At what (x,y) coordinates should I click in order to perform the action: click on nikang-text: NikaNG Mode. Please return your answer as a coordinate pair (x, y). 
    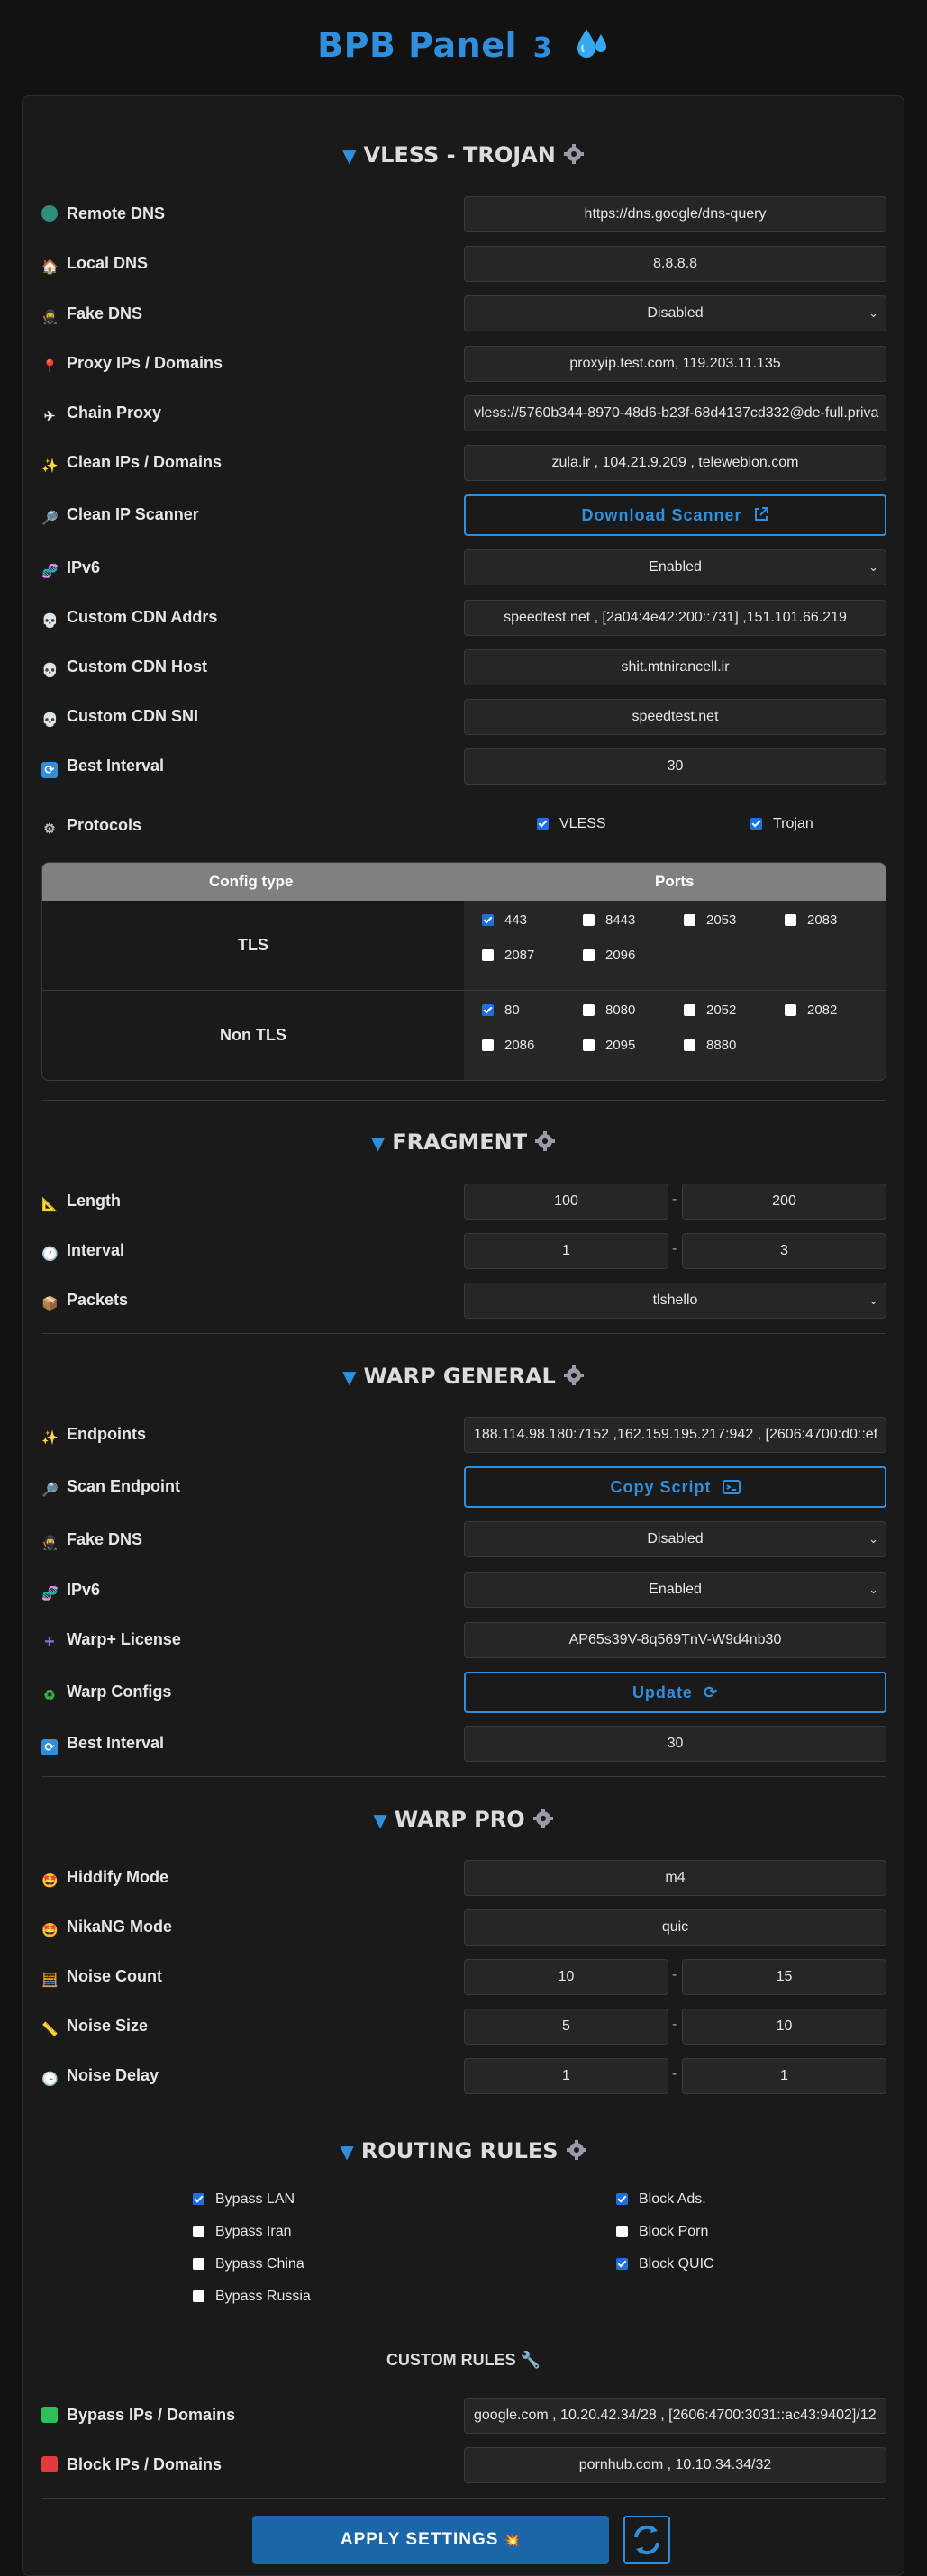
    Looking at the image, I should click on (120, 1927).